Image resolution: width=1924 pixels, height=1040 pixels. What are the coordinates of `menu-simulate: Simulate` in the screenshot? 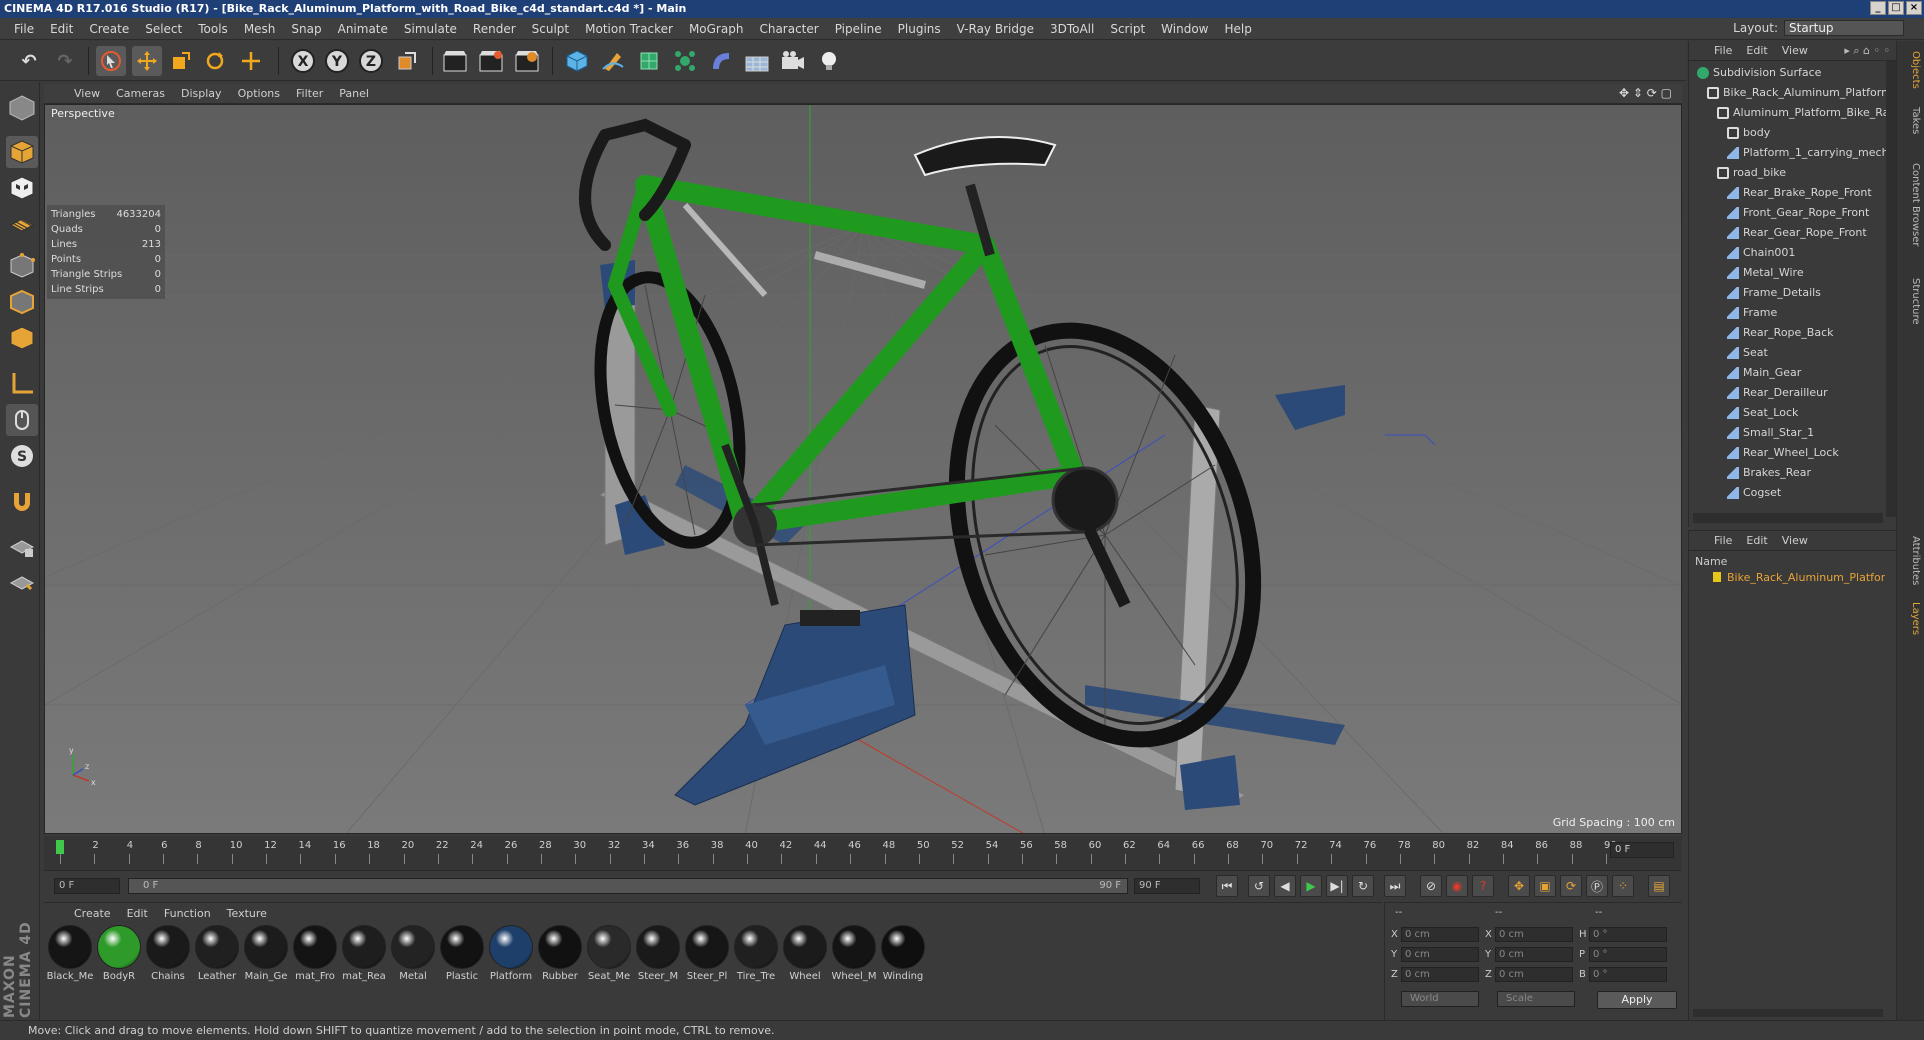 It's located at (430, 29).